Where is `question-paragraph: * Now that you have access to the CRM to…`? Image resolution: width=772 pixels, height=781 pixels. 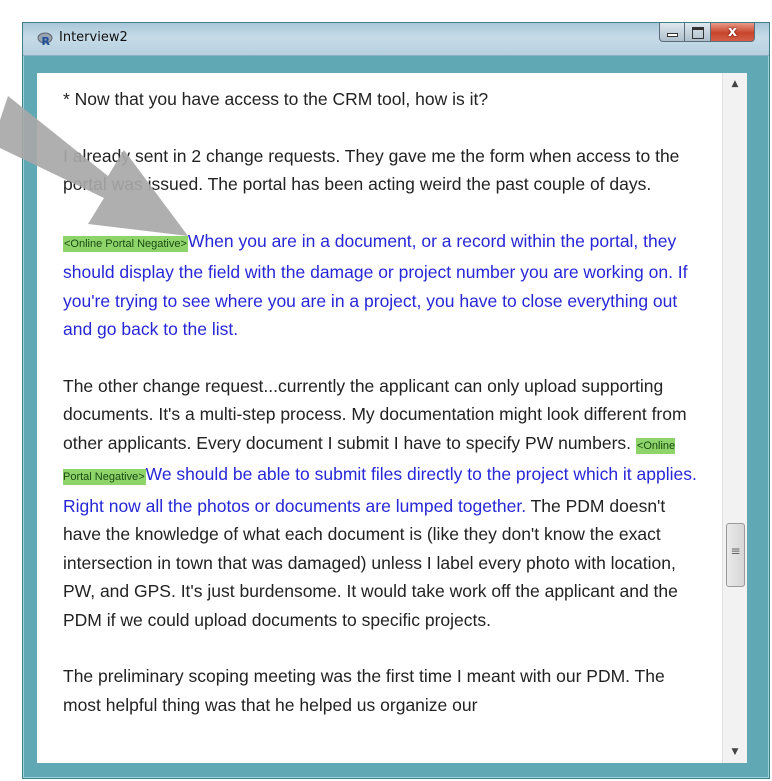
question-paragraph: * Now that you have access to the CRM to… is located at coordinates (276, 99).